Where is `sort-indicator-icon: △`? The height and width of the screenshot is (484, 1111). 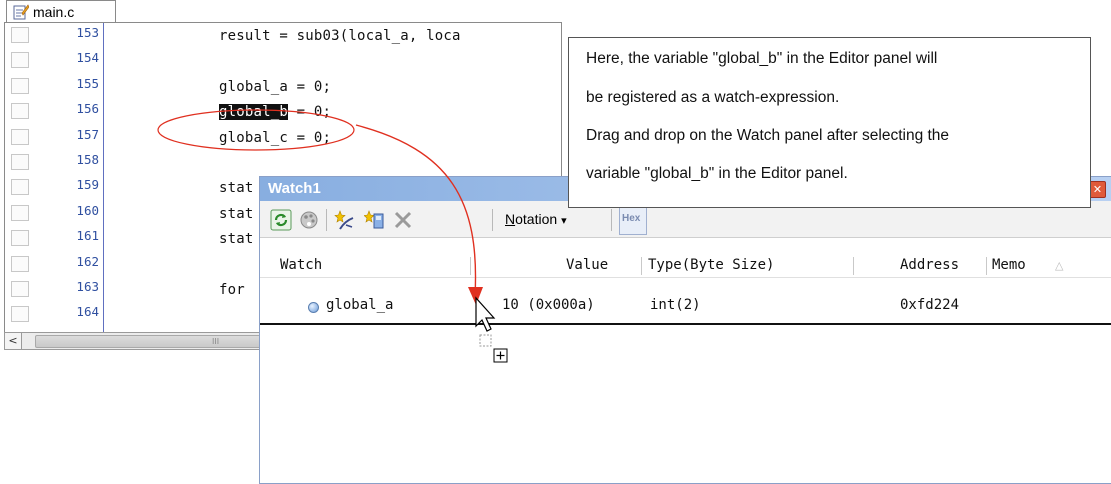
sort-indicator-icon: △ is located at coordinates (1059, 265).